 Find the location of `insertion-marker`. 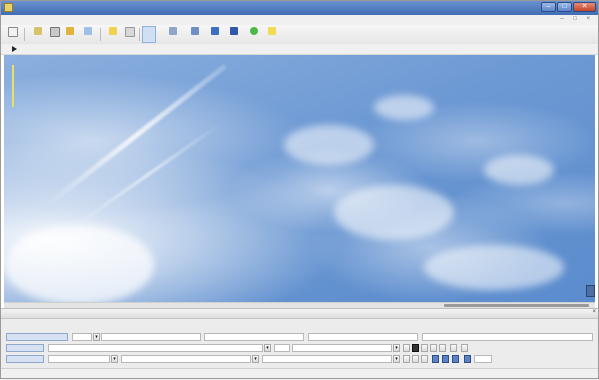

insertion-marker is located at coordinates (13, 86).